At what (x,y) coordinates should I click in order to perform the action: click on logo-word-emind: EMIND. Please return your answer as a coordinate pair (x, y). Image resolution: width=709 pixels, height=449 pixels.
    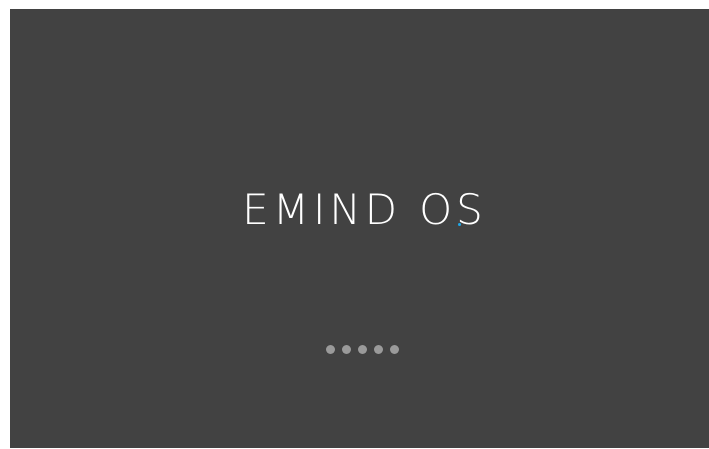
    Looking at the image, I should click on (322, 209).